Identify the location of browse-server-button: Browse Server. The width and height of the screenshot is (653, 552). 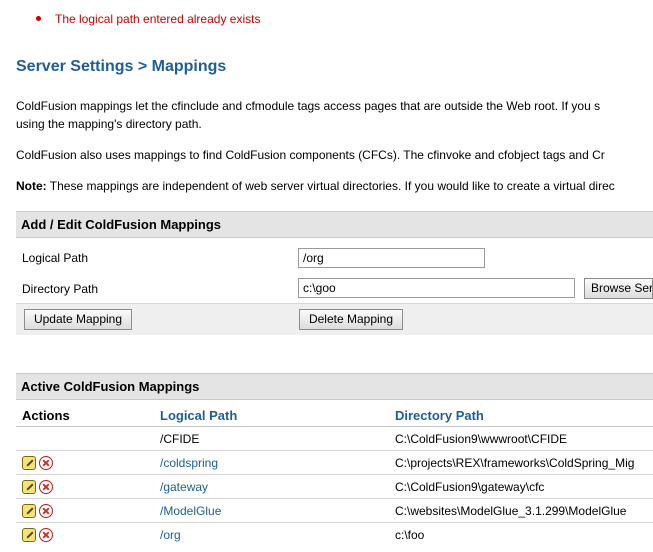
(618, 288).